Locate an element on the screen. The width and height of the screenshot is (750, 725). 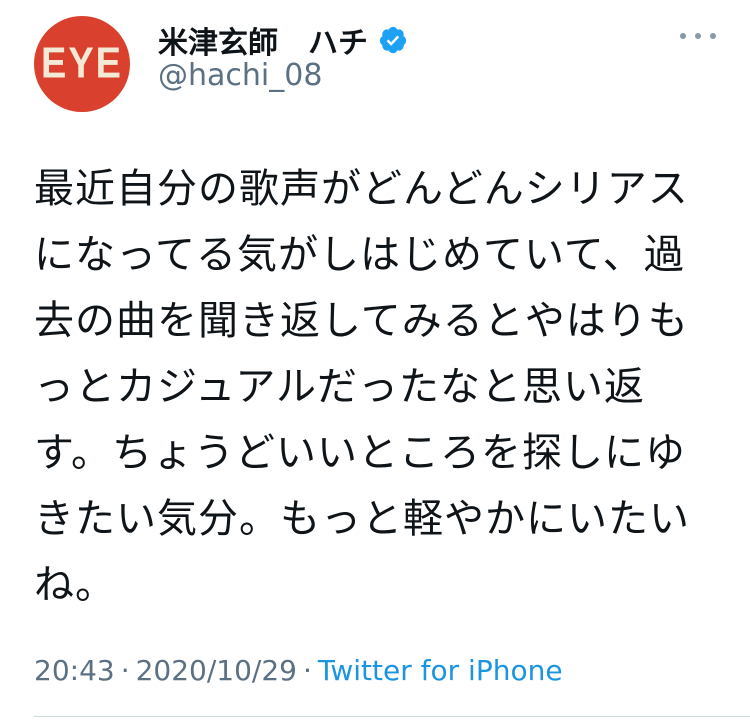
more-options-icon is located at coordinates (698, 36).